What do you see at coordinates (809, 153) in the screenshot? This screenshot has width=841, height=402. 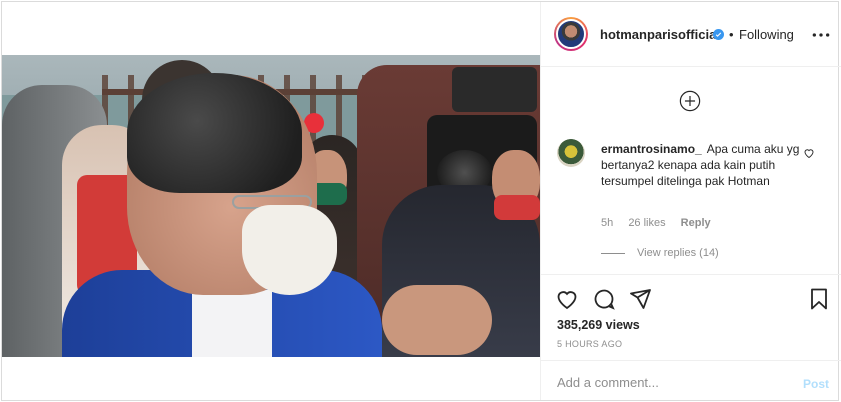 I see `comment-like-heart-icon` at bounding box center [809, 153].